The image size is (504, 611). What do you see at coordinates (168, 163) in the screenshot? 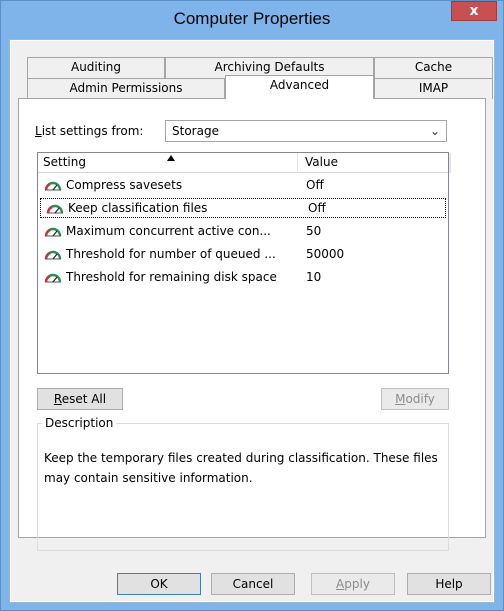
I see `column-header-setting: Setting` at bounding box center [168, 163].